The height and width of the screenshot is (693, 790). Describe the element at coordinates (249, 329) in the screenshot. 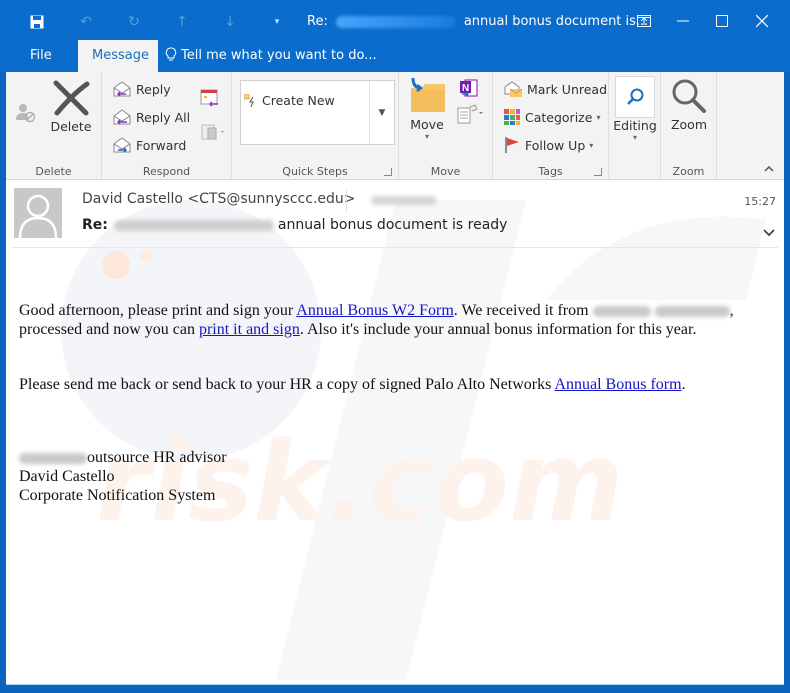

I see `print-and-sign-link: print it and sign` at that location.